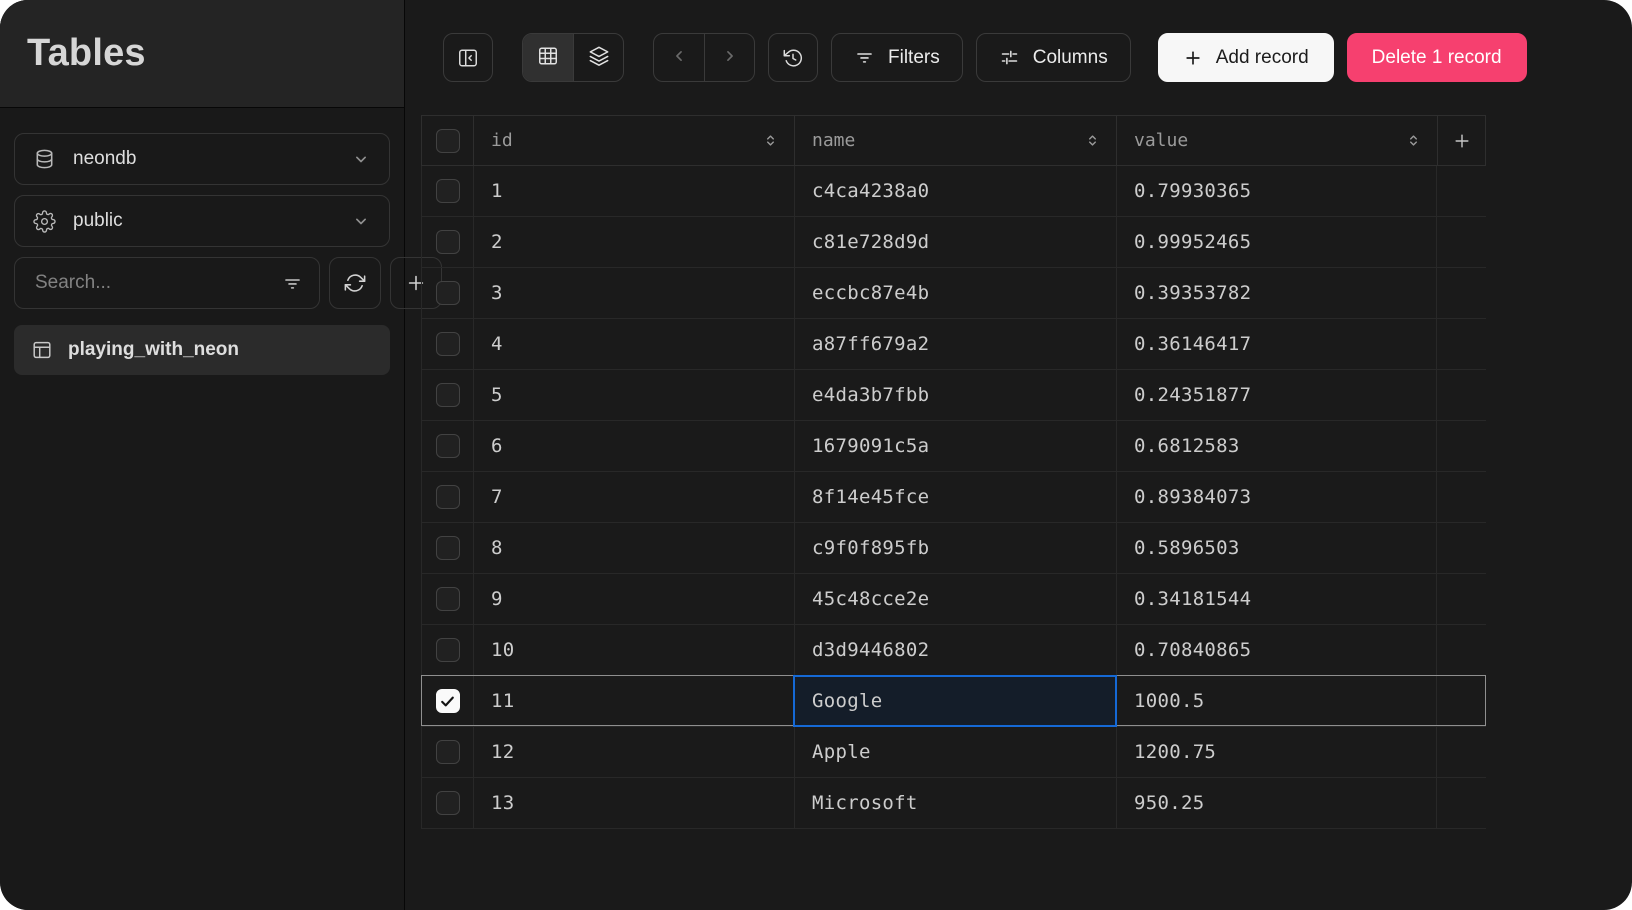  I want to click on table-row: 13 Microsoft 950.25, so click(953, 803).